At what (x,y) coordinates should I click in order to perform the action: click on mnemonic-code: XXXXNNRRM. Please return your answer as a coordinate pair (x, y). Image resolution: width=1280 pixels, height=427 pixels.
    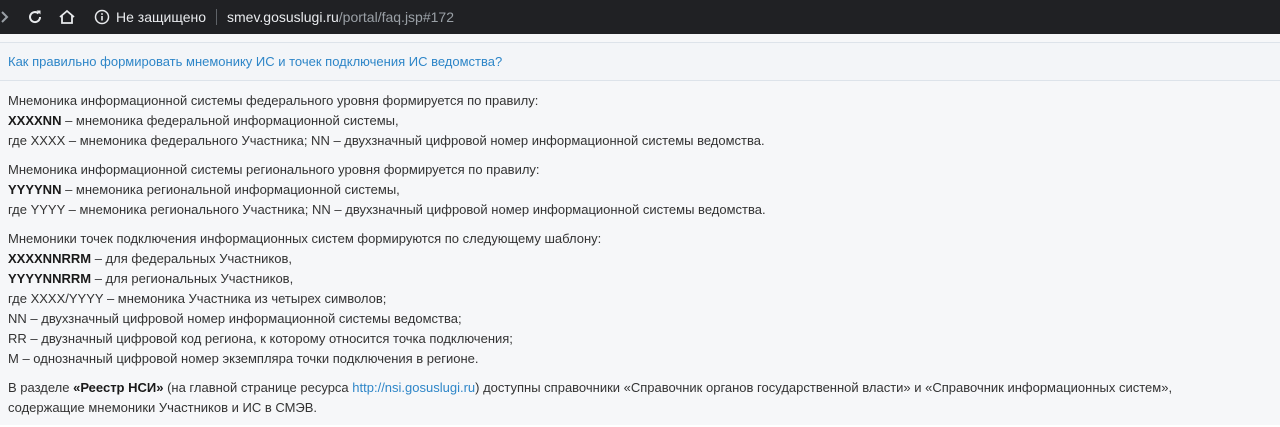
    Looking at the image, I should click on (50, 258).